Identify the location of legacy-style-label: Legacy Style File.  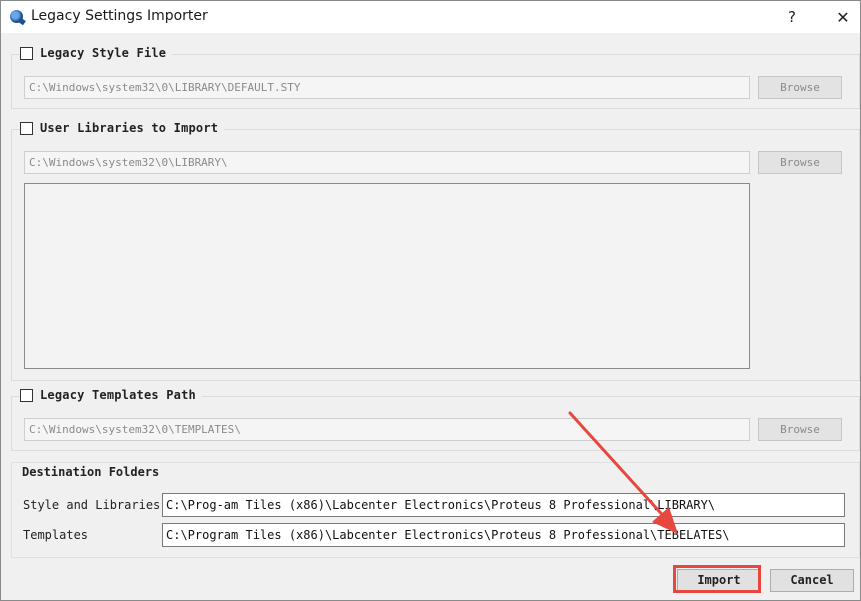
(103, 53).